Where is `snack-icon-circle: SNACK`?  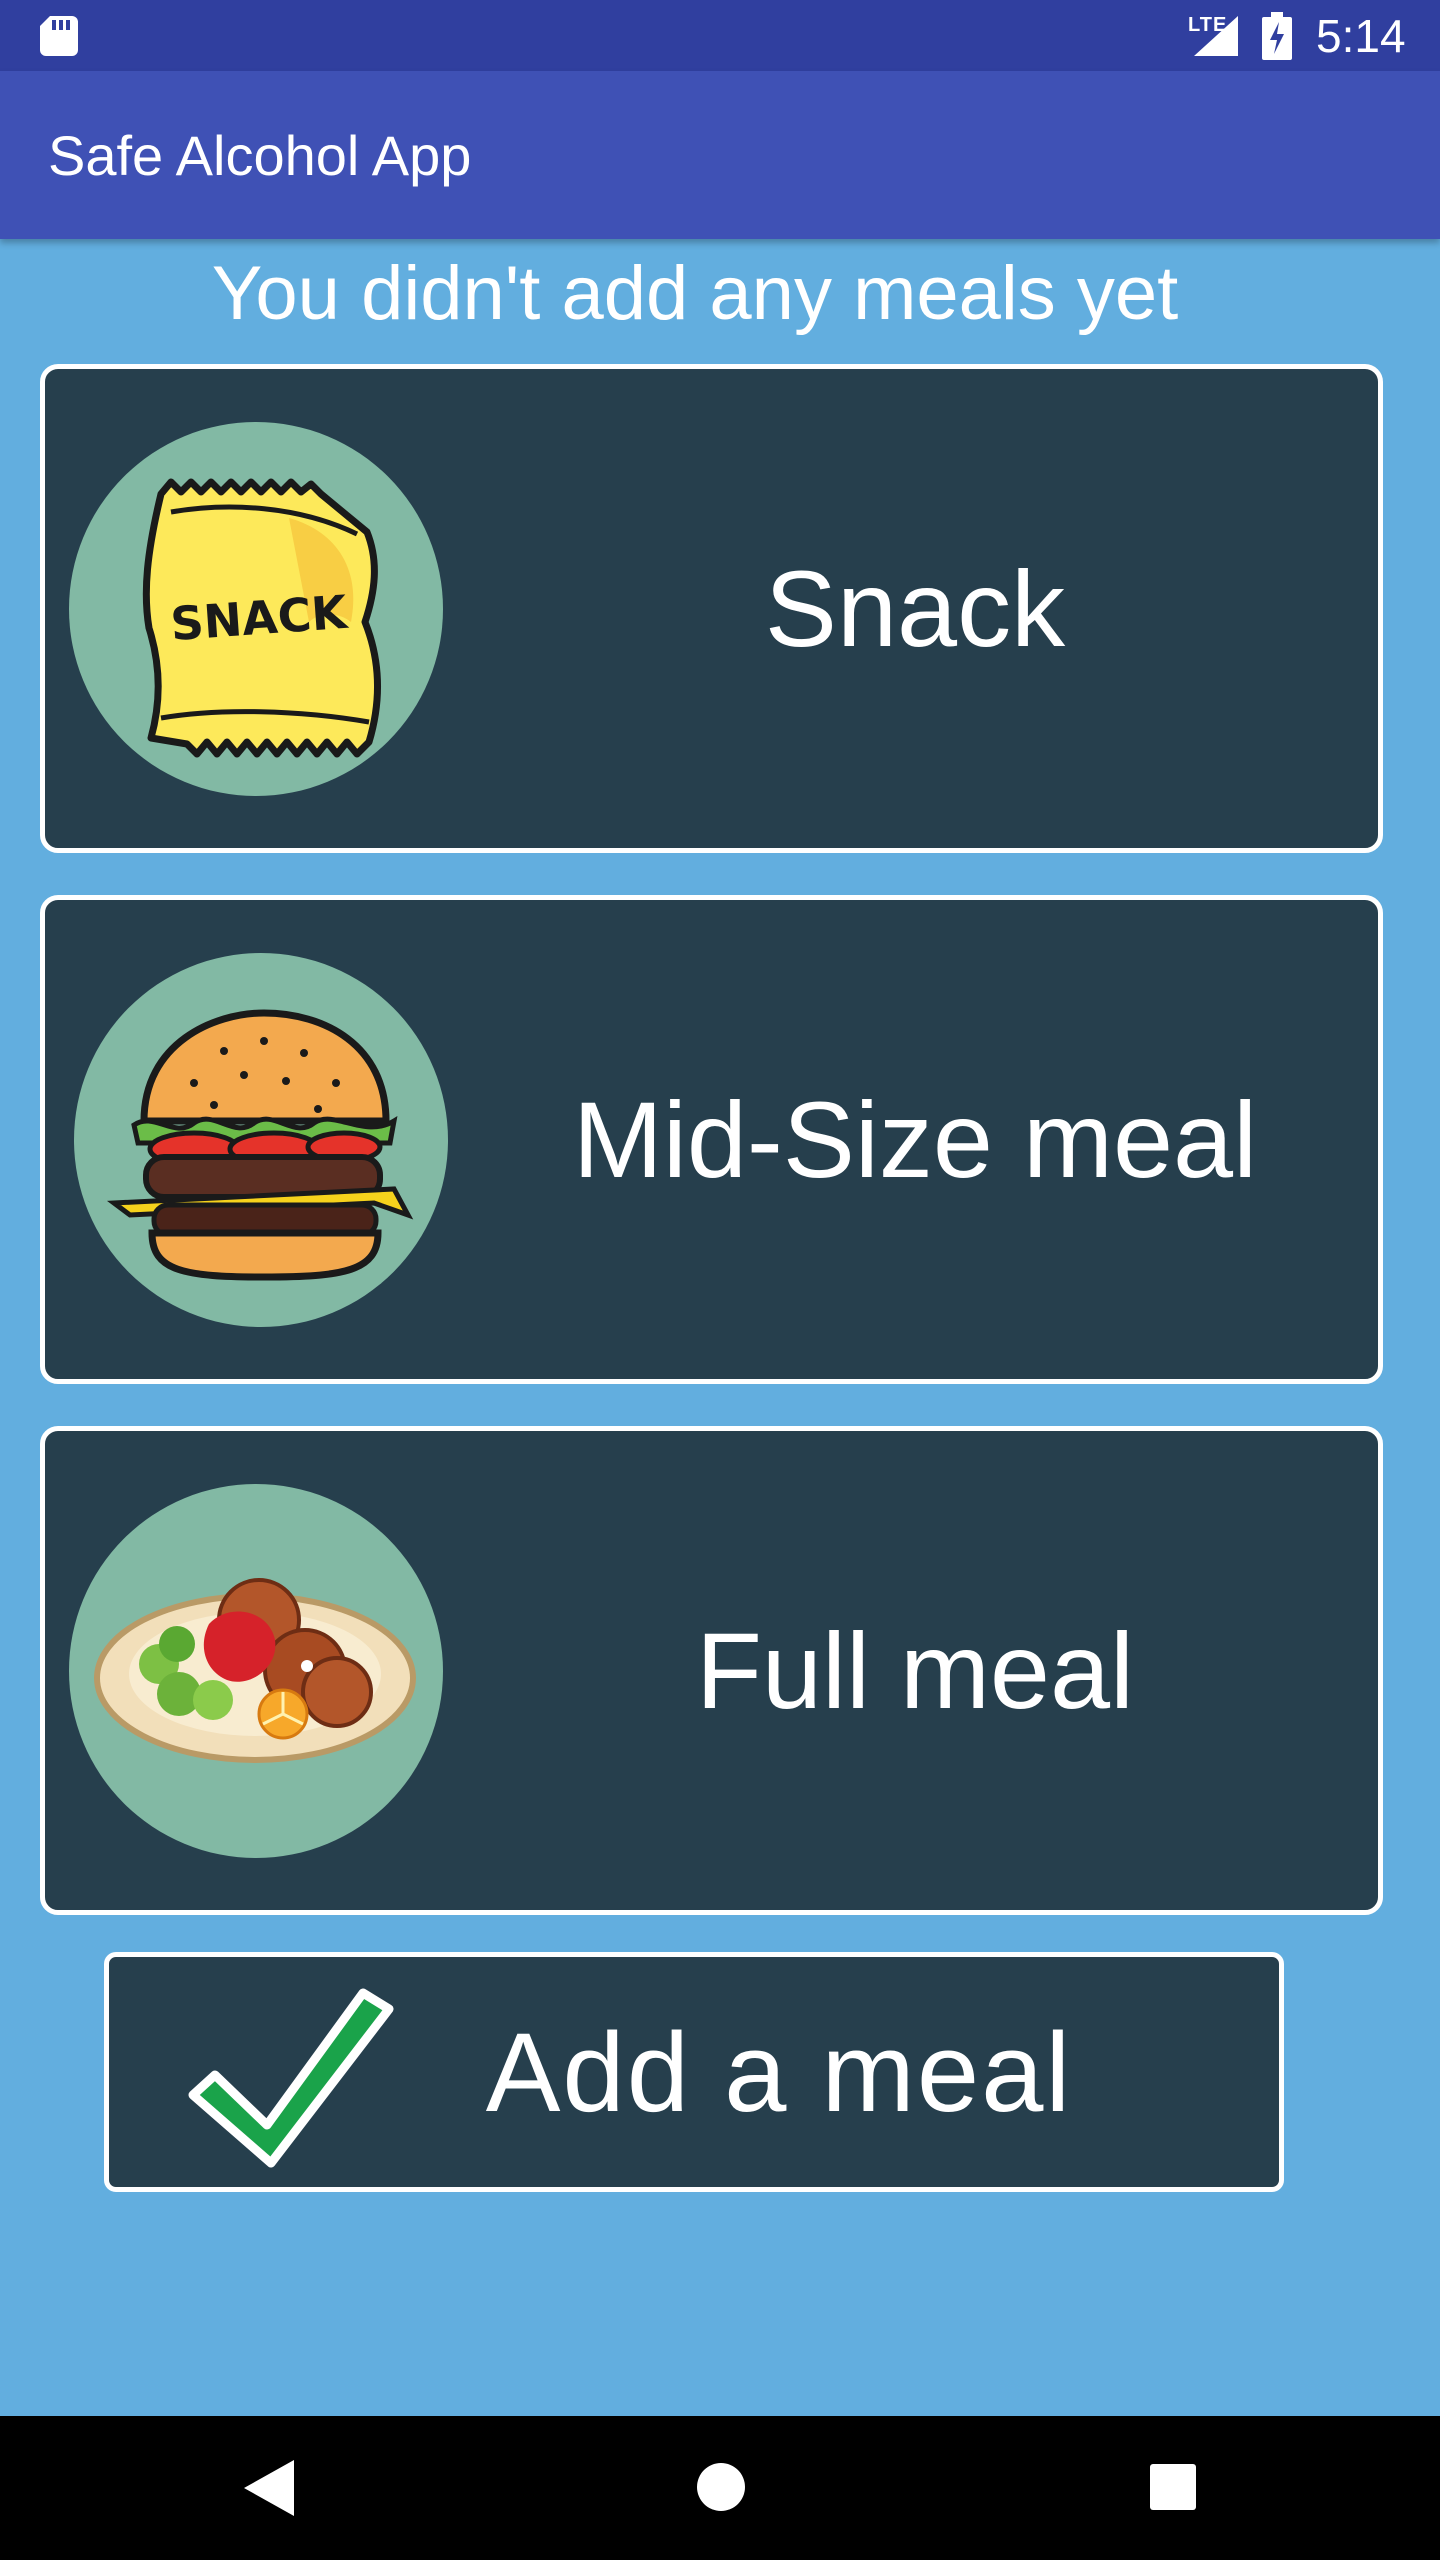
snack-icon-circle: SNACK is located at coordinates (256, 609).